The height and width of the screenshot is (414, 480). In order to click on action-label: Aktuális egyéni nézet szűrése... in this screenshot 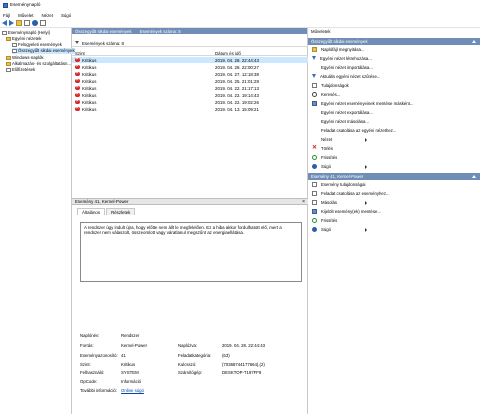, I will do `click(350, 76)`.